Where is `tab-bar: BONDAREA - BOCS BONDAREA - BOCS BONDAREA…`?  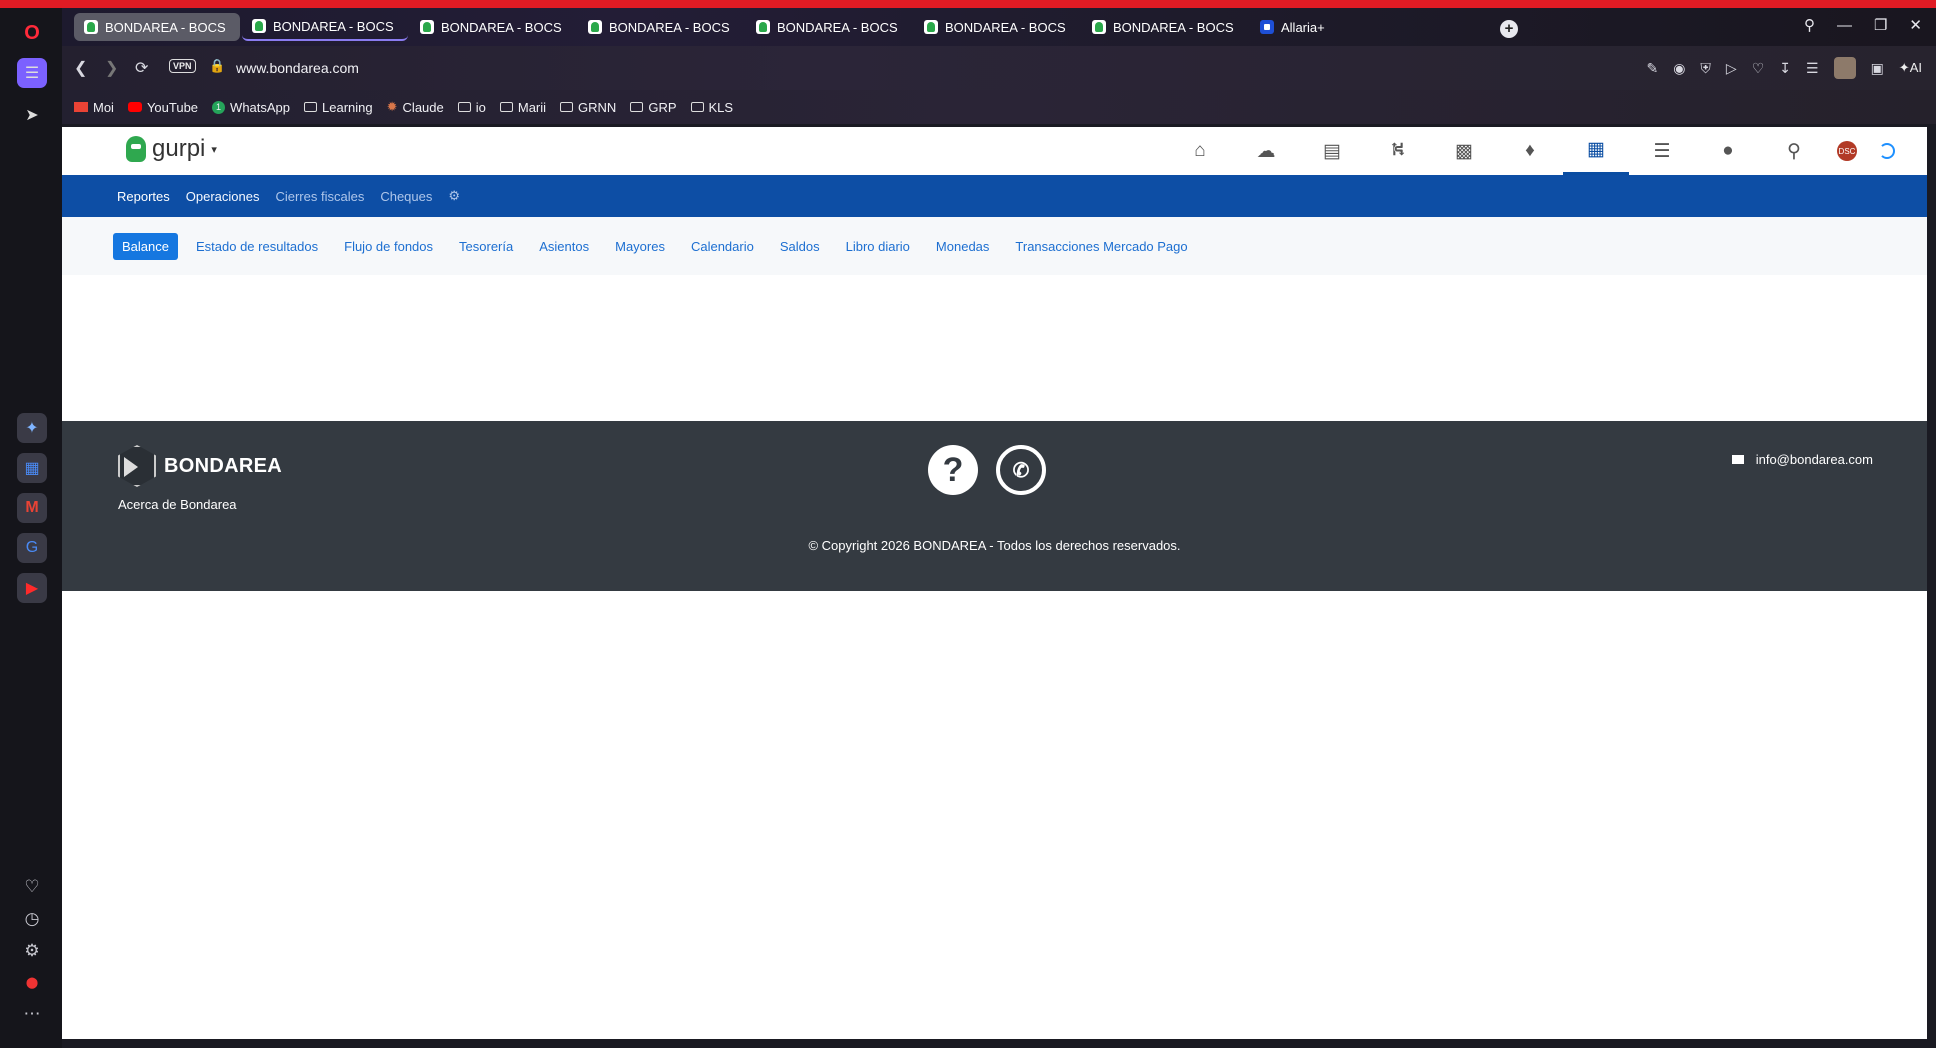
tab-bar: BONDAREA - BOCS BONDAREA - BOCS BONDAREA… is located at coordinates (999, 27).